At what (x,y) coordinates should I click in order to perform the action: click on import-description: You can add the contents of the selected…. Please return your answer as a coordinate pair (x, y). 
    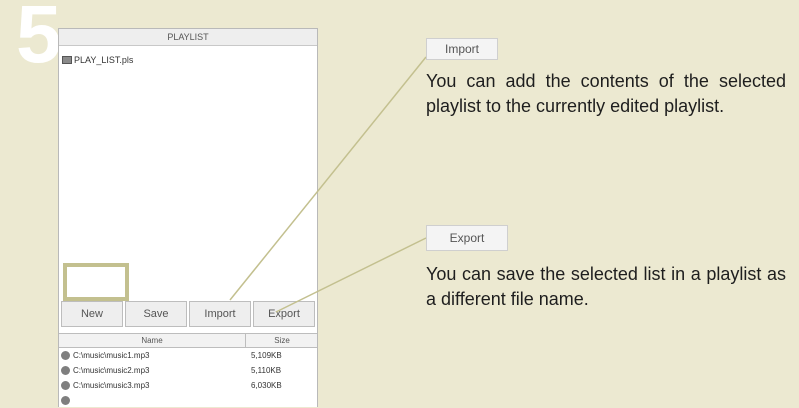
    Looking at the image, I should click on (606, 93).